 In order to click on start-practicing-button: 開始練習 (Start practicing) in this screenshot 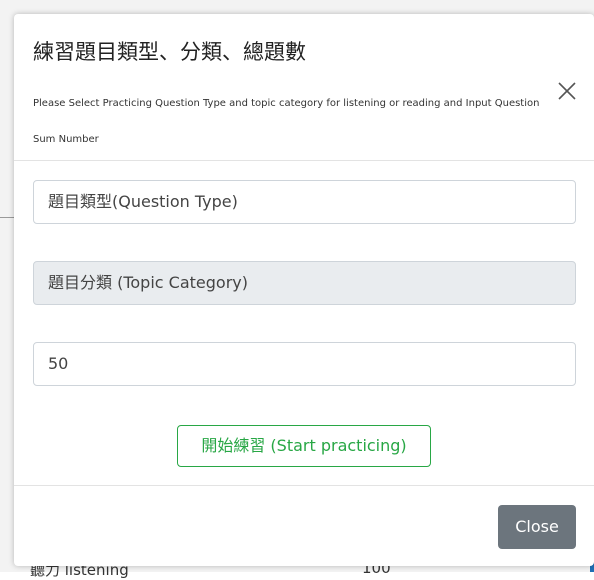, I will do `click(304, 446)`.